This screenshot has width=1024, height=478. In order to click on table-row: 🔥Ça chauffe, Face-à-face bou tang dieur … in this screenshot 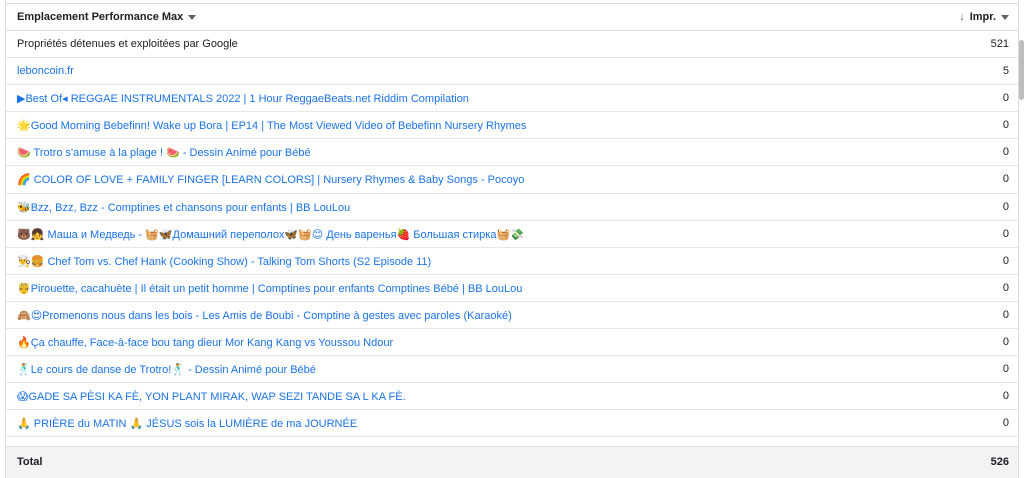, I will do `click(512, 343)`.